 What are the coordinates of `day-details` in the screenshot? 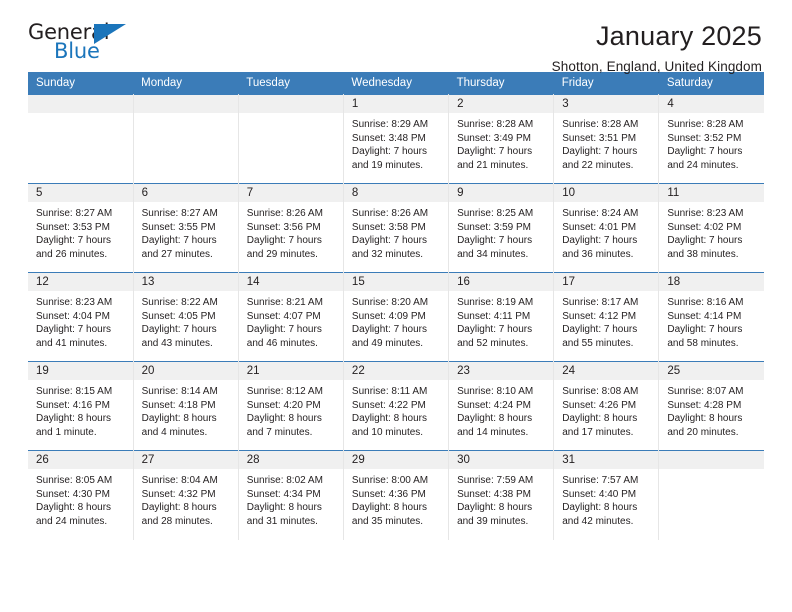 It's located at (291, 115).